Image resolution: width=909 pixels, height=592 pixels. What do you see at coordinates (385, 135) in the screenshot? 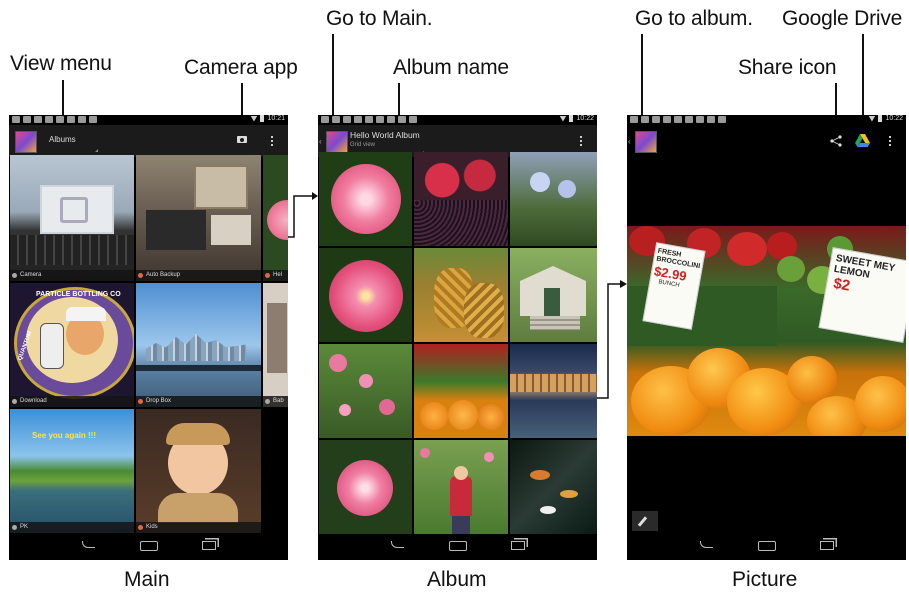
I see `album-title: Hello World Album` at bounding box center [385, 135].